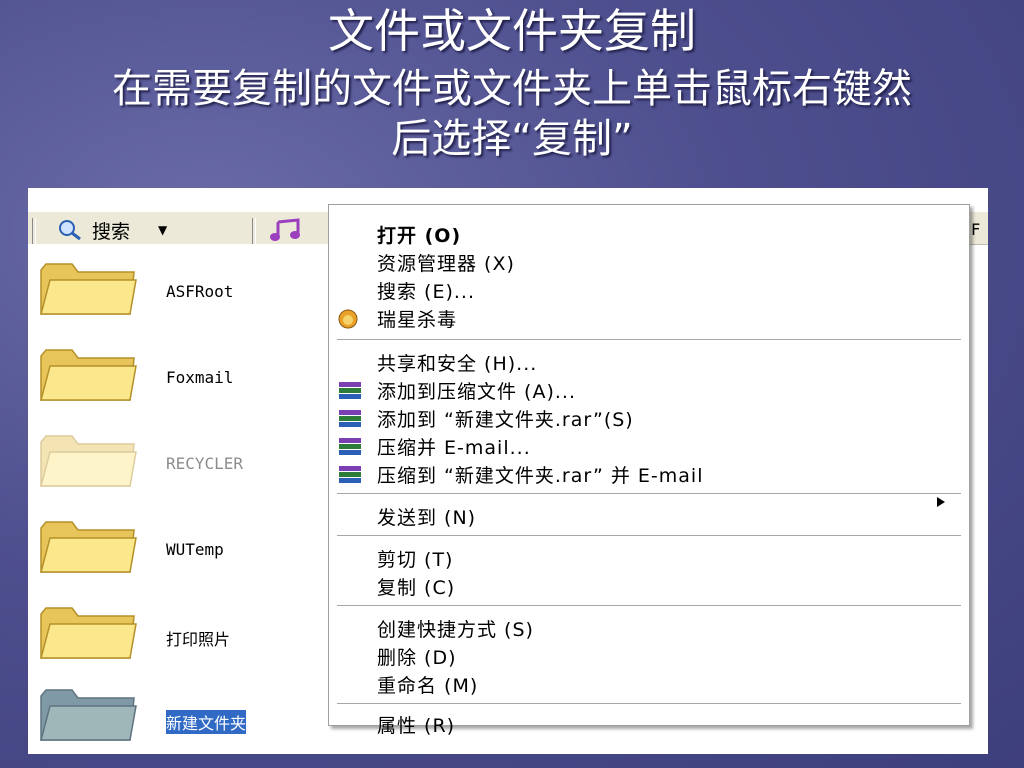  Describe the element at coordinates (200, 377) in the screenshot. I see `folder-name: Foxmail` at that location.